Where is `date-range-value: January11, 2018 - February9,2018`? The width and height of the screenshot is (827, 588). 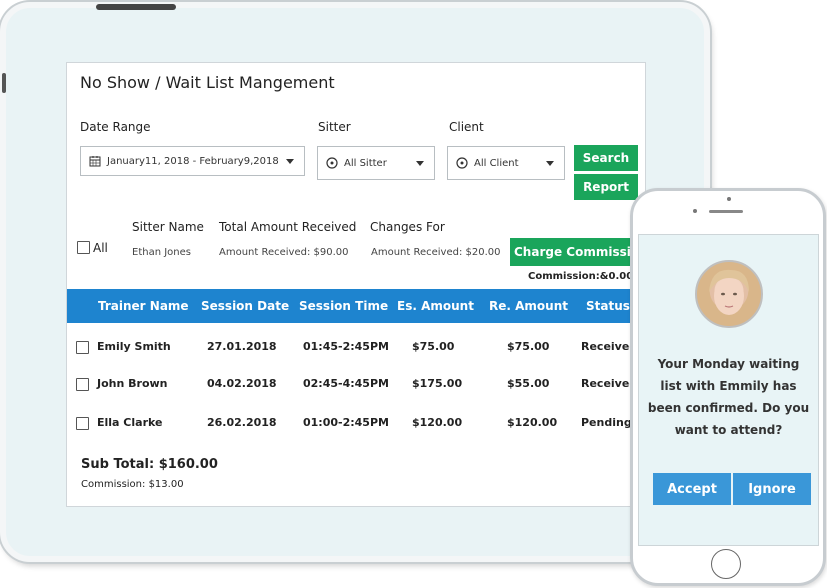 date-range-value: January11, 2018 - February9,2018 is located at coordinates (193, 161).